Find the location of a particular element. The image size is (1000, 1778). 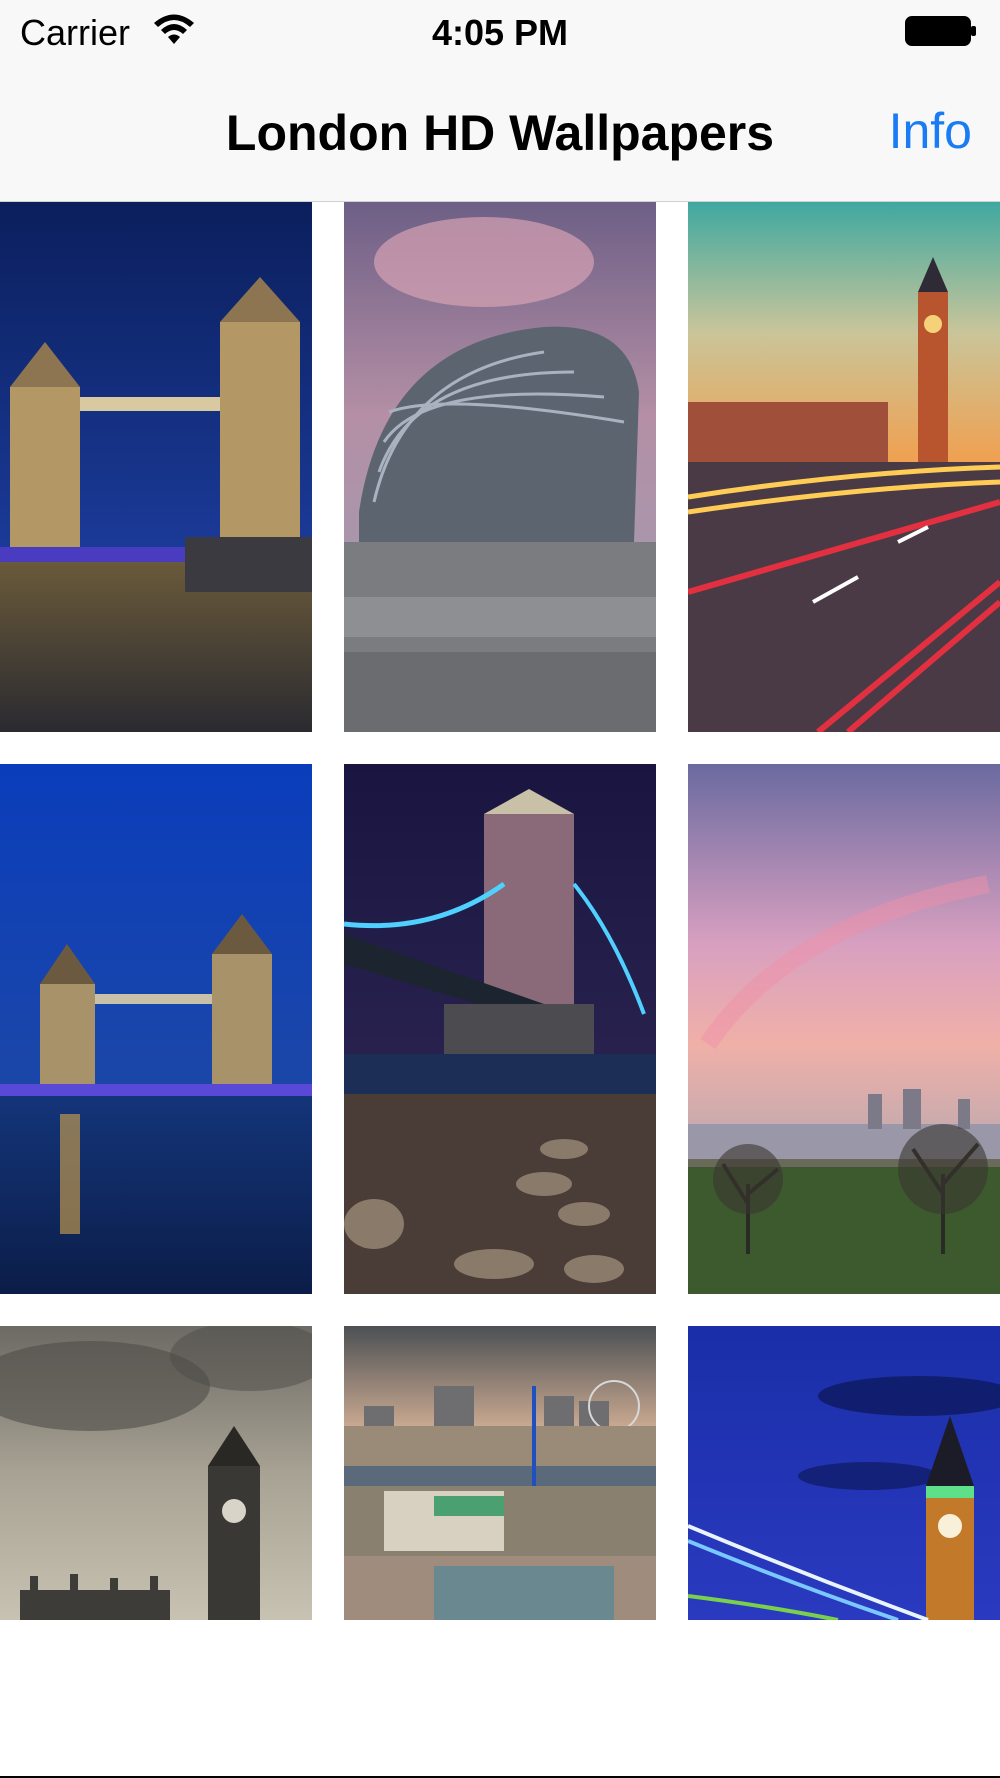

navigation-bar: London HD Wallpapers Info is located at coordinates (500, 134).